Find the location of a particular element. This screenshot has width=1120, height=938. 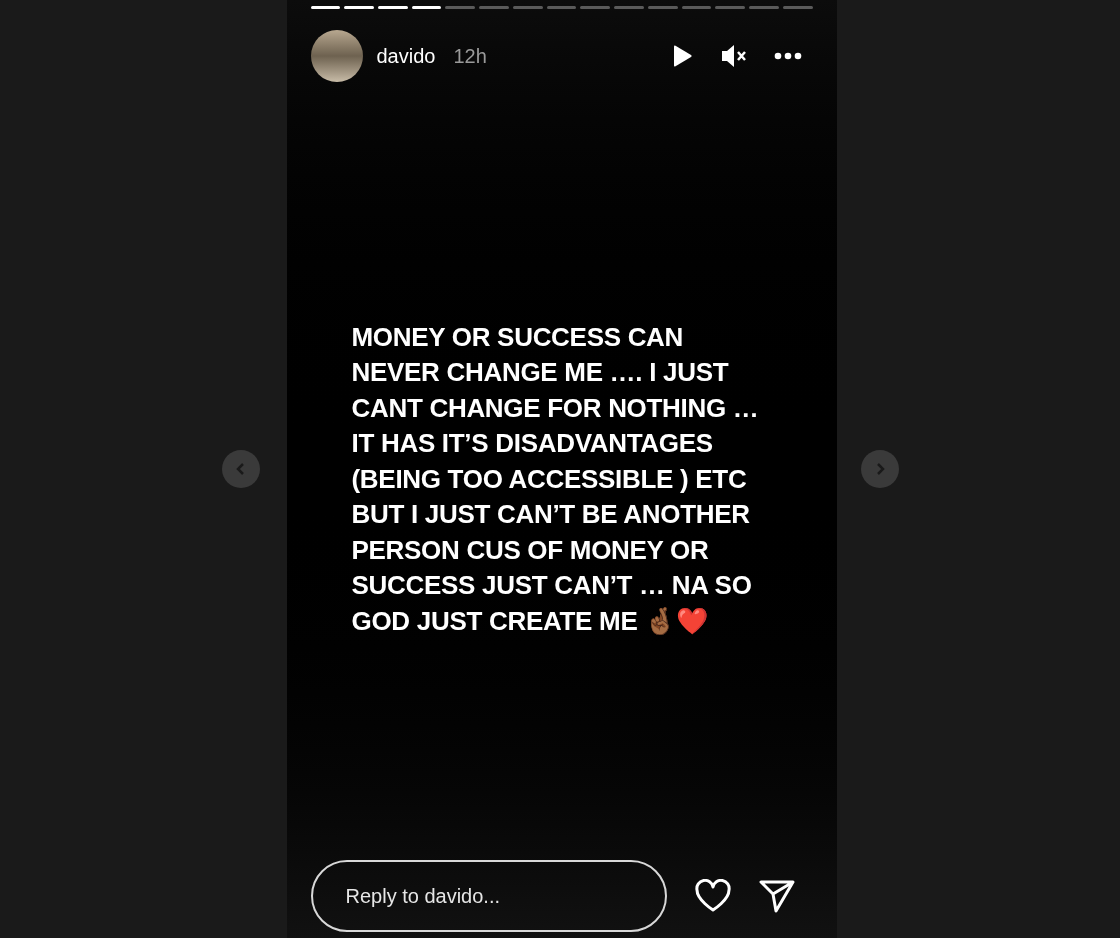

muted-speaker-icon is located at coordinates (733, 56).